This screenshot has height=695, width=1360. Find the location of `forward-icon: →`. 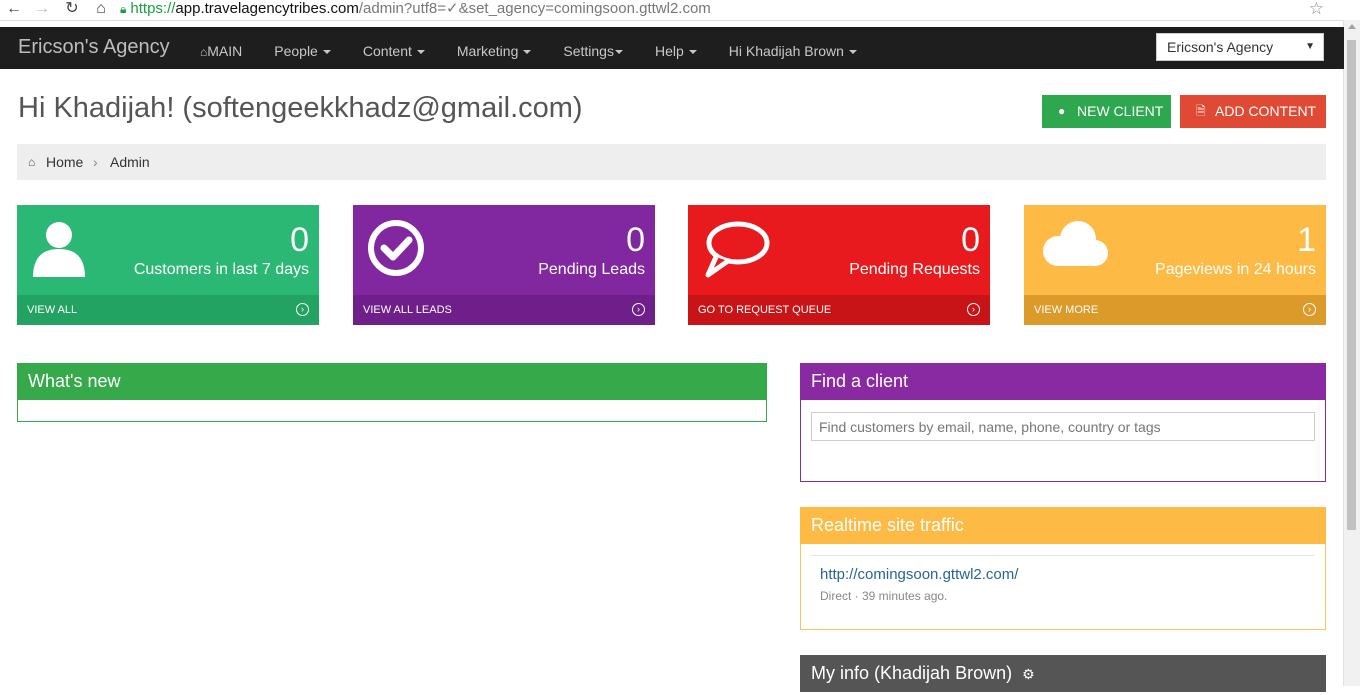

forward-icon: → is located at coordinates (42, 10).